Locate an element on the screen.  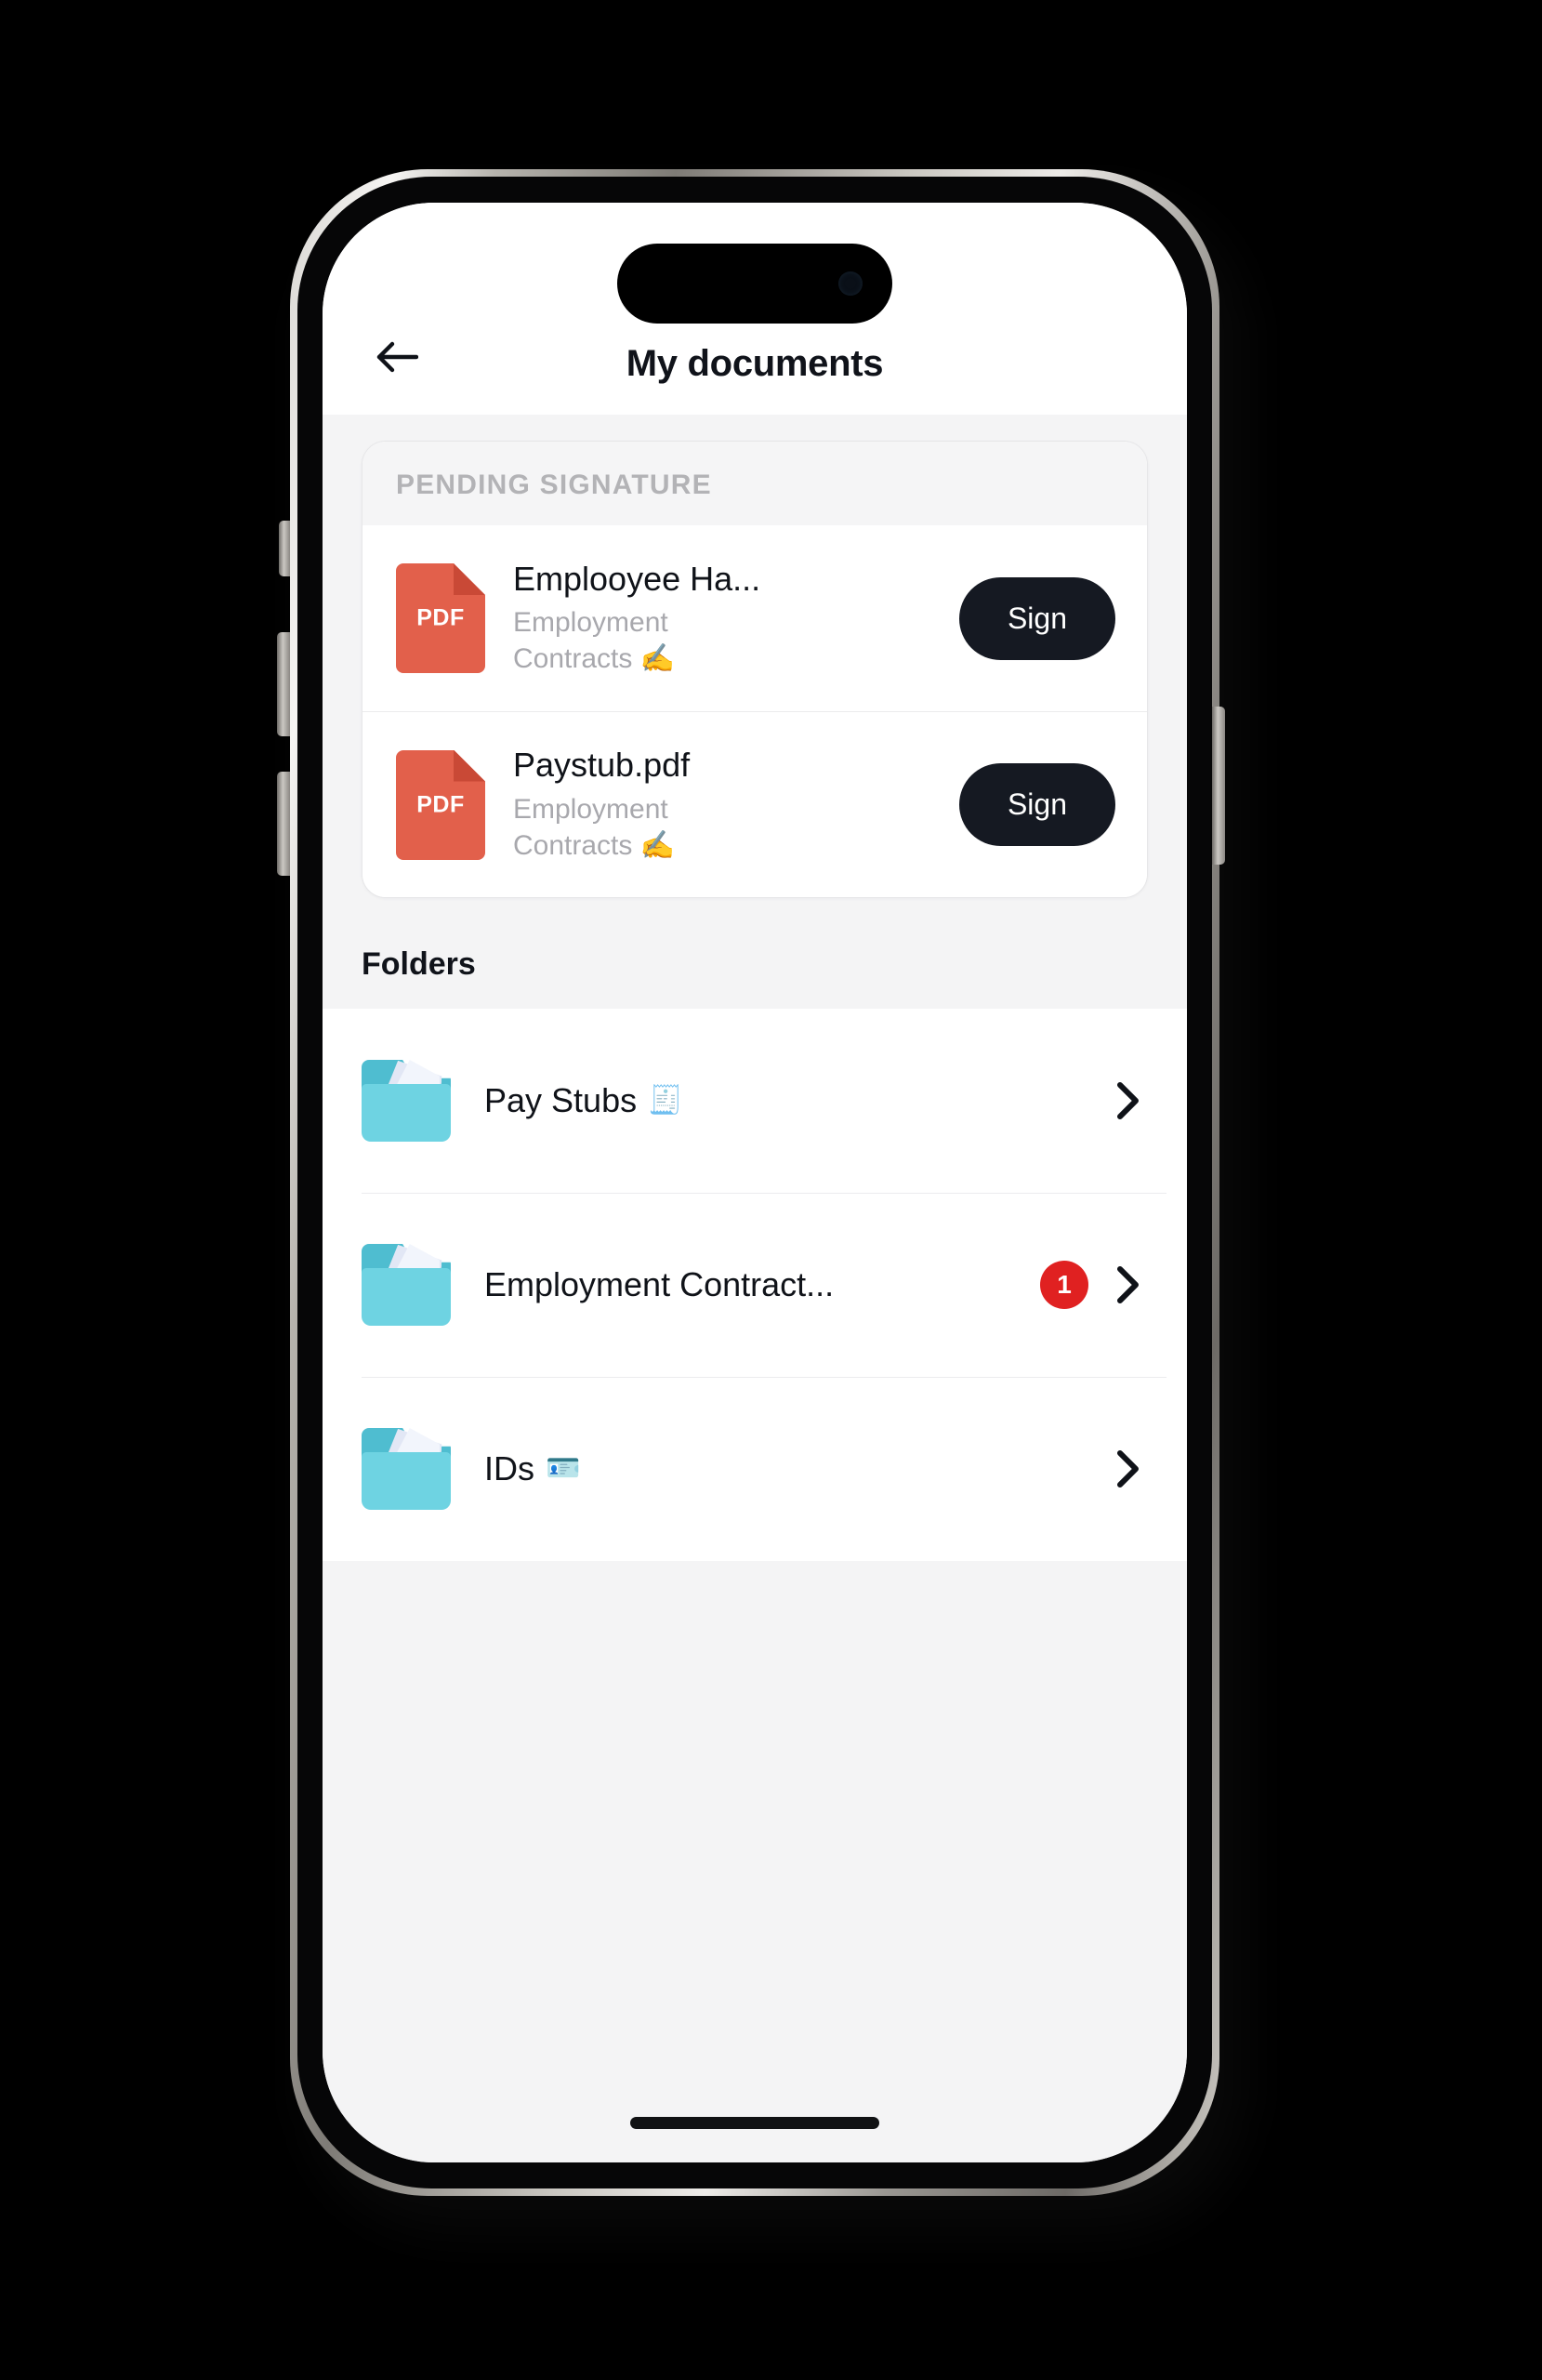
pending-document-meta: Paystub.pdf Employment Contracts ✍️ is located at coordinates (736, 804).